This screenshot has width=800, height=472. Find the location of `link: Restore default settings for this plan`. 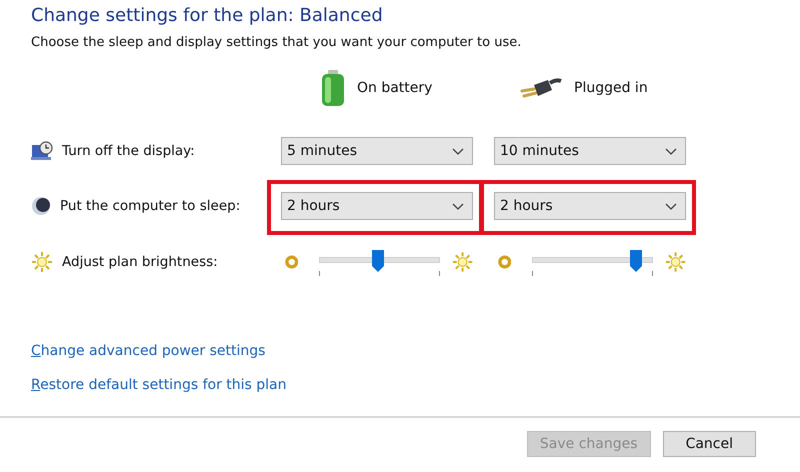

link: Restore default settings for this plan is located at coordinates (158, 385).